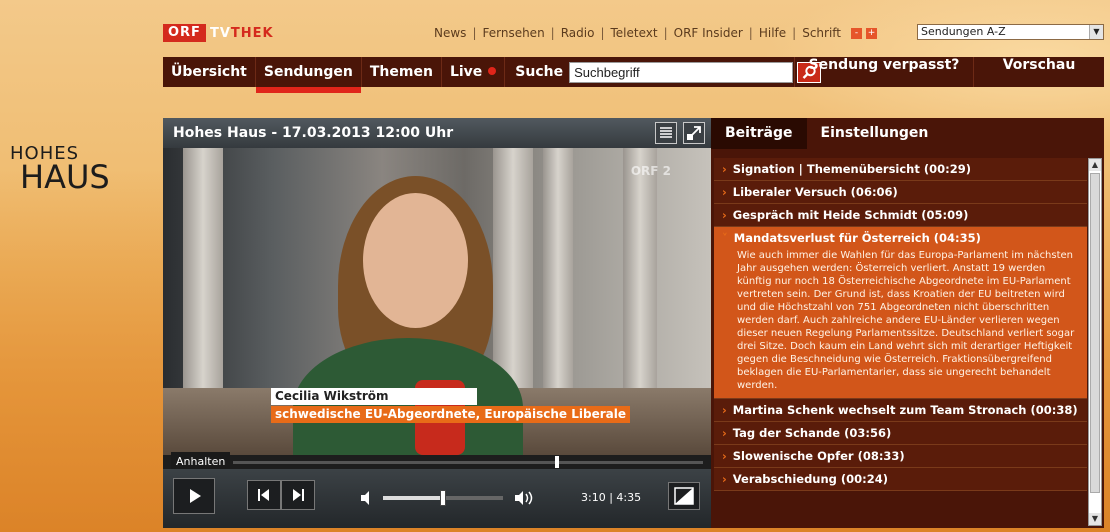 The height and width of the screenshot is (532, 1110). I want to click on dropdown-value: Sendungen A-Z, so click(963, 31).